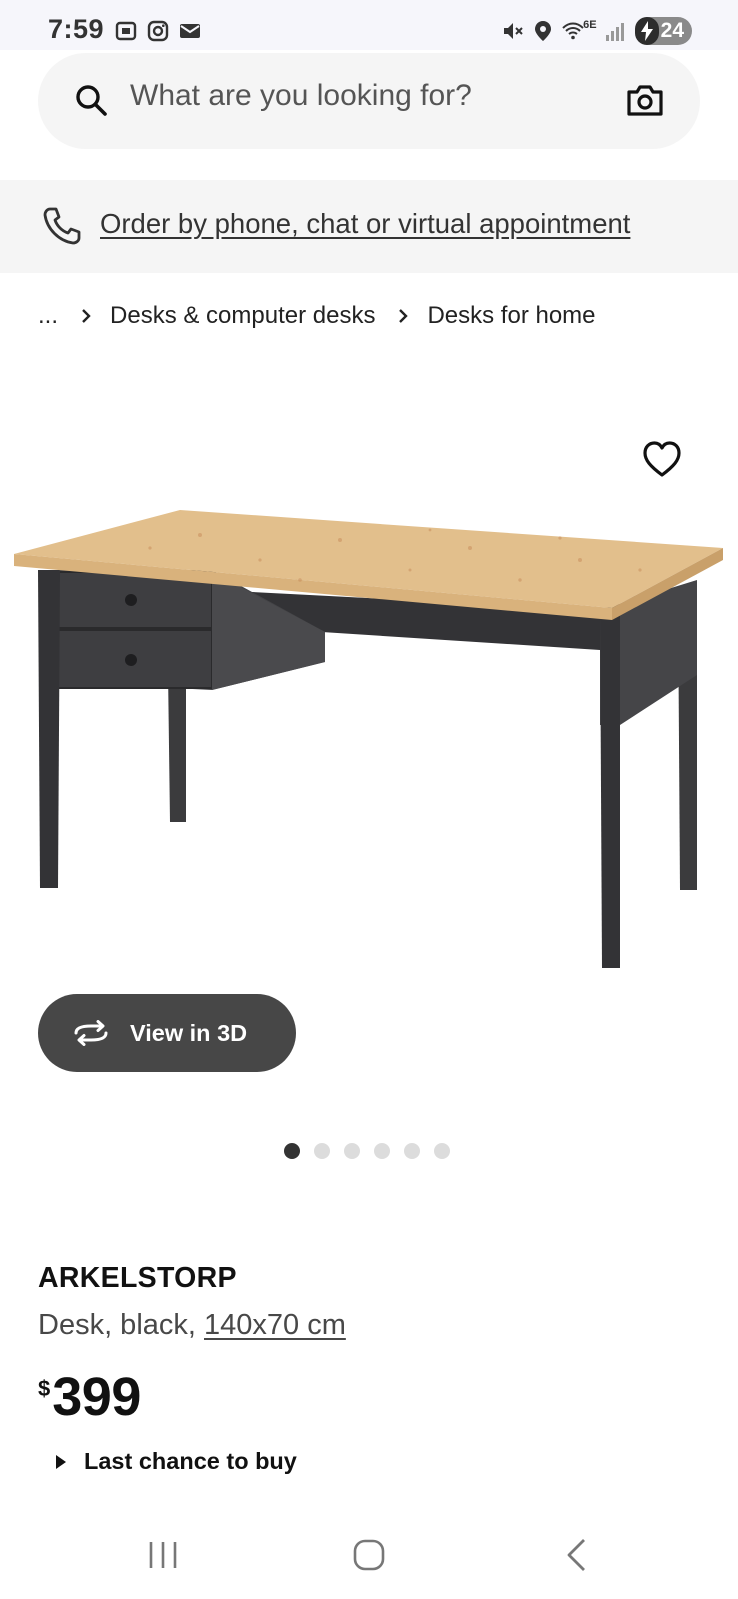  I want to click on status-notification-icons, so click(158, 31).